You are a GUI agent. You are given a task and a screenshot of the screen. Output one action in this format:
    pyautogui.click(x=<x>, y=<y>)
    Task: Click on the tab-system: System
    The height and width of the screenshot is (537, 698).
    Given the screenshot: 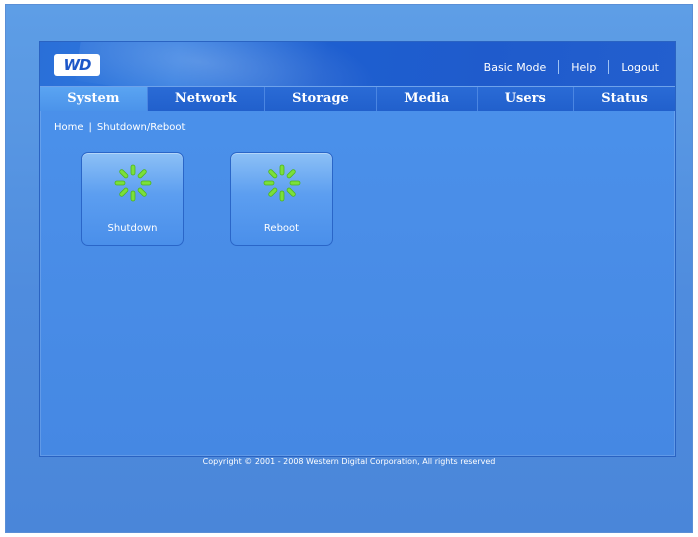 What is the action you would take?
    pyautogui.click(x=94, y=99)
    